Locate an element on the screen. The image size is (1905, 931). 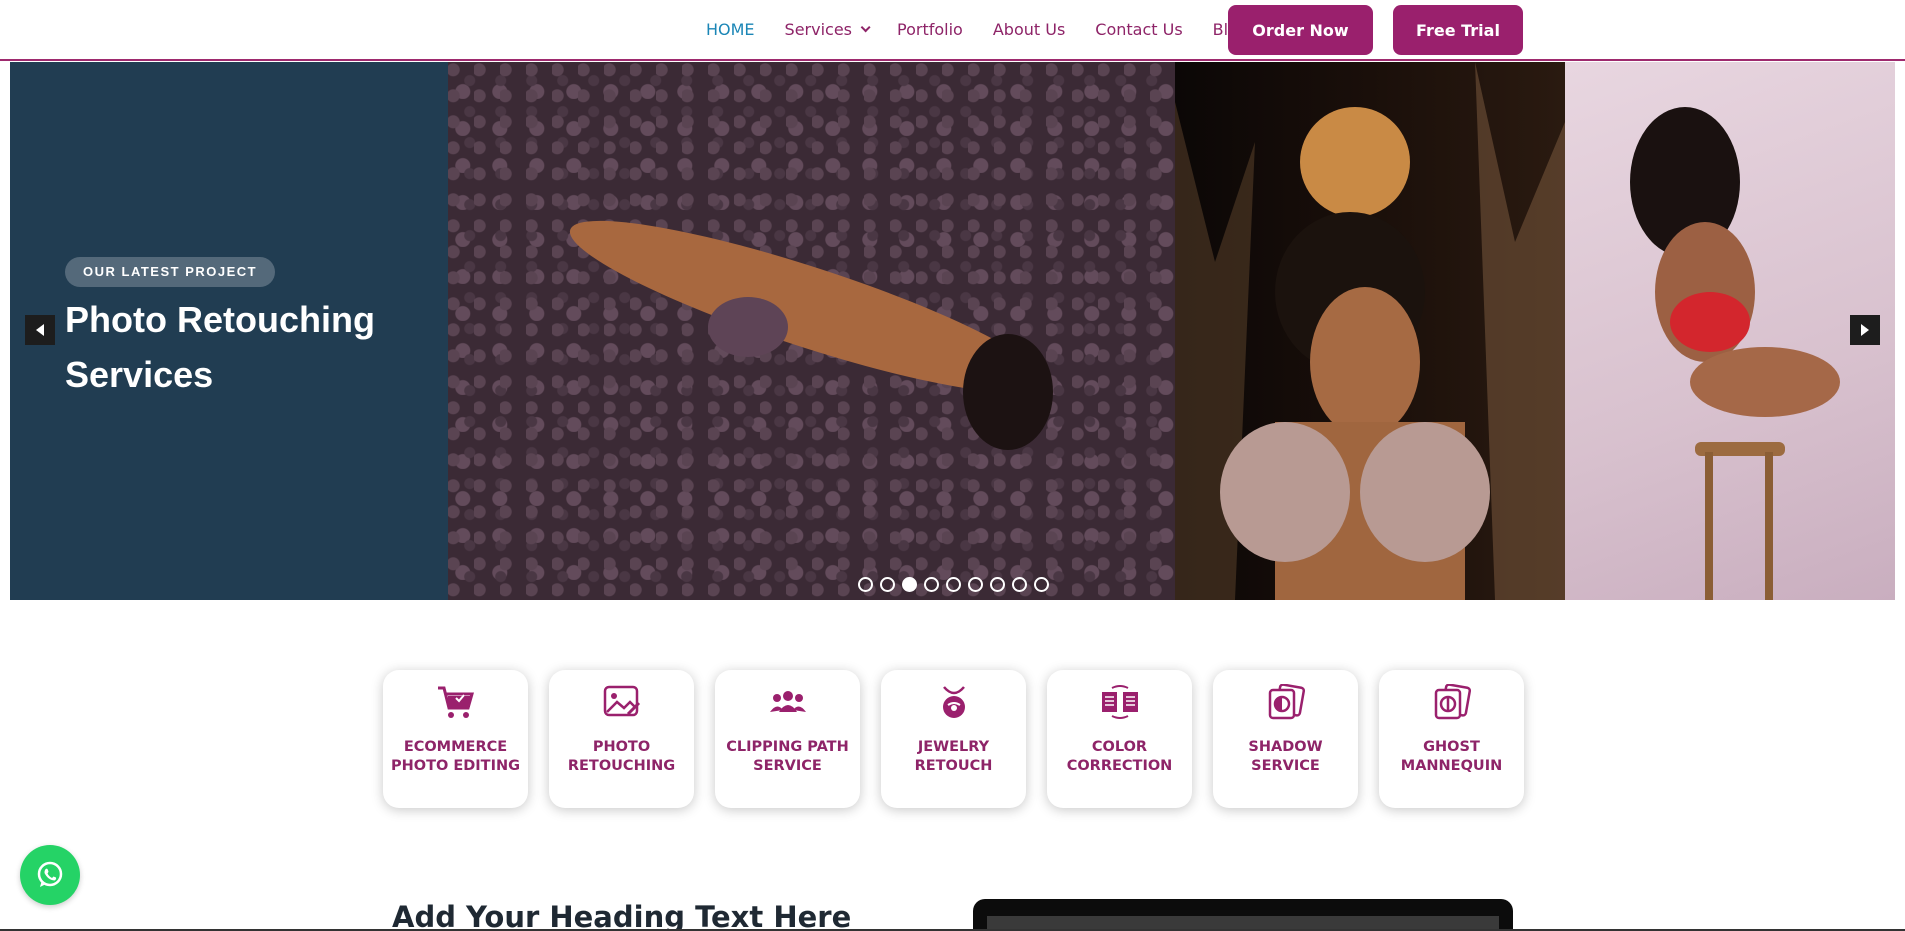
nav-home: HOME is located at coordinates (730, 29).